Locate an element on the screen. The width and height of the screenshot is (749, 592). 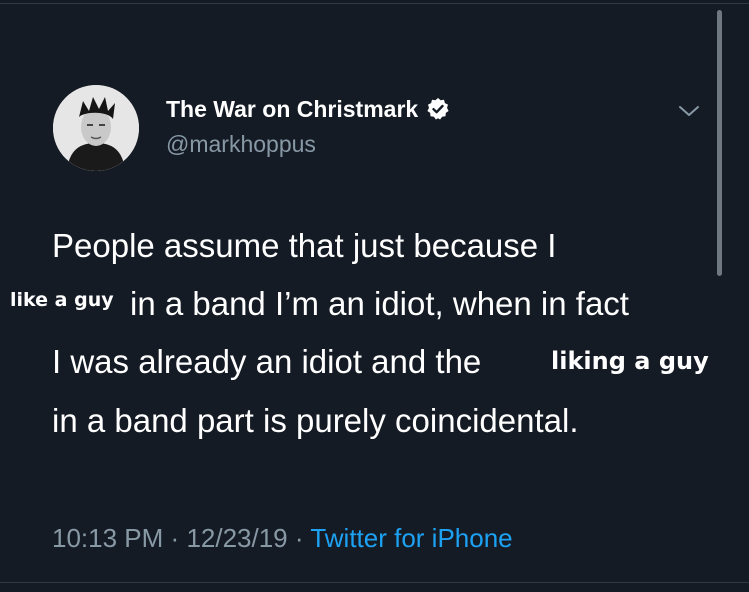
avatar-photo-icon is located at coordinates (96, 128).